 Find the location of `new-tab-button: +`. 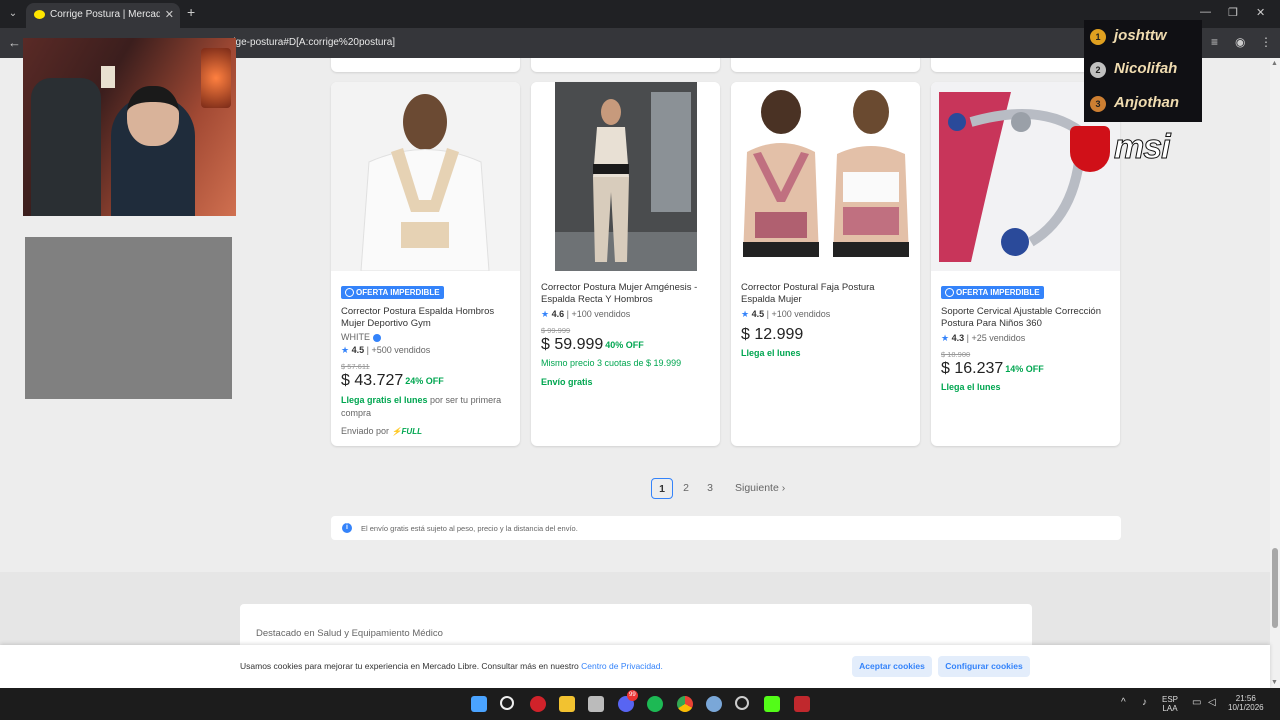

new-tab-button: + is located at coordinates (191, 12).